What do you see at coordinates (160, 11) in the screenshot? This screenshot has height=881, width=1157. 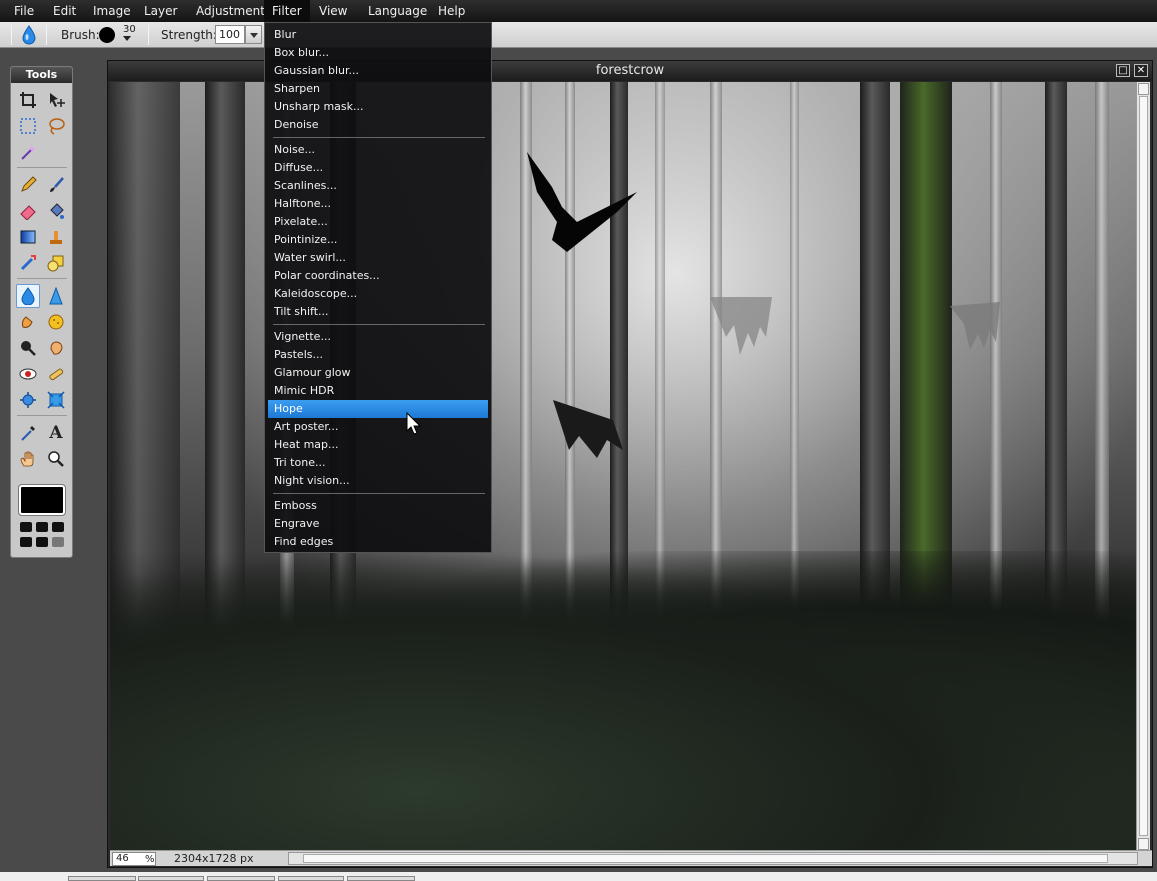 I see `menu-layer: Layer` at bounding box center [160, 11].